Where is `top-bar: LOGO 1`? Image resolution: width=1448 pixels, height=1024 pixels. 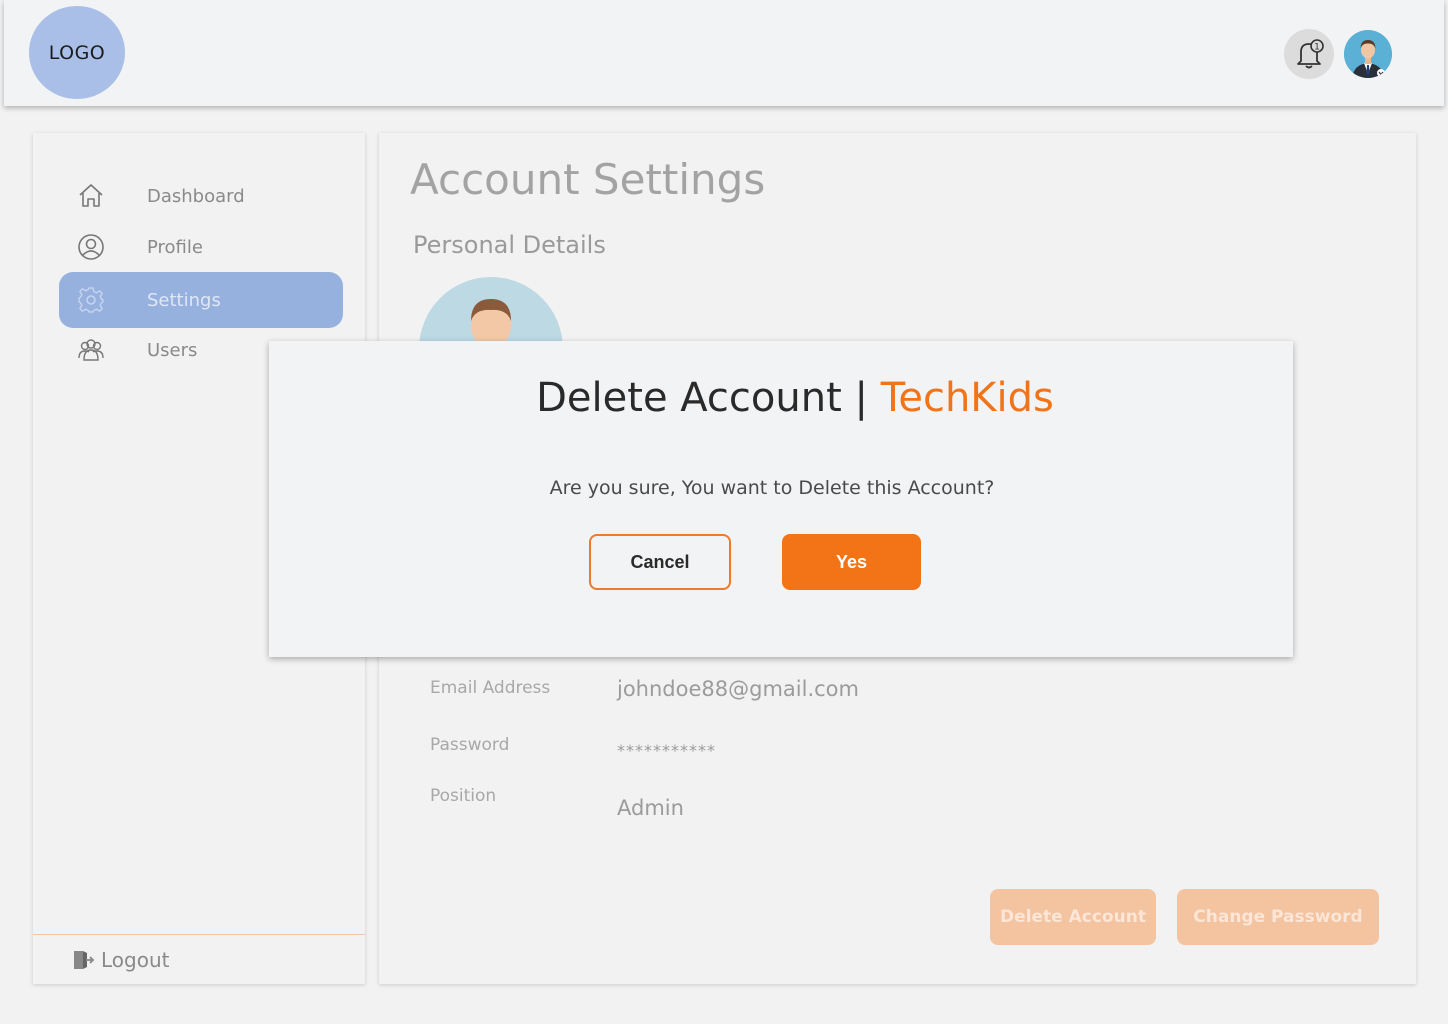 top-bar: LOGO 1 is located at coordinates (724, 53).